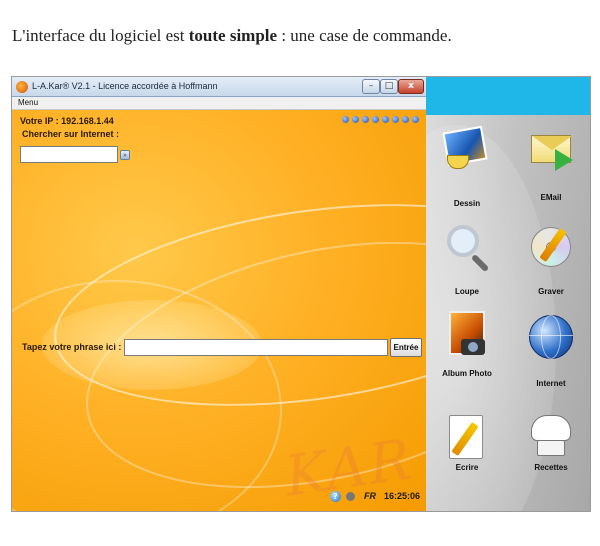  What do you see at coordinates (406, 347) in the screenshot?
I see `enter-button: Entrée` at bounding box center [406, 347].